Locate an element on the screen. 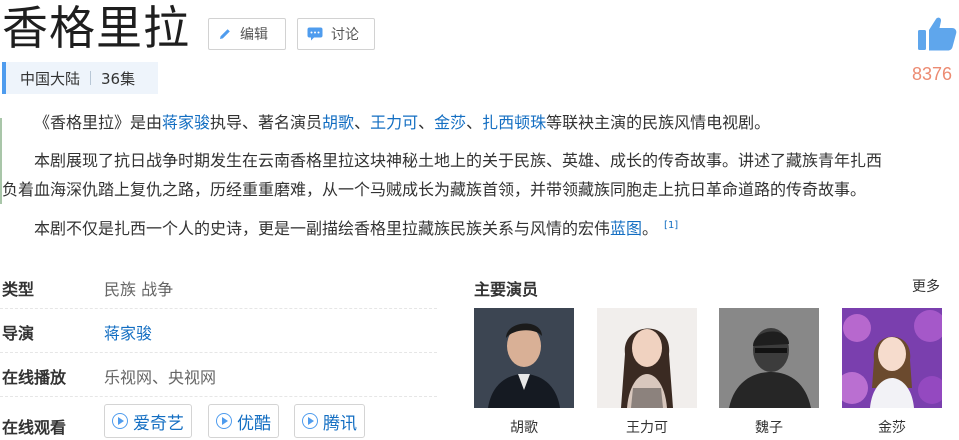  meta-badge: 中国大陆 36集 is located at coordinates (80, 78).